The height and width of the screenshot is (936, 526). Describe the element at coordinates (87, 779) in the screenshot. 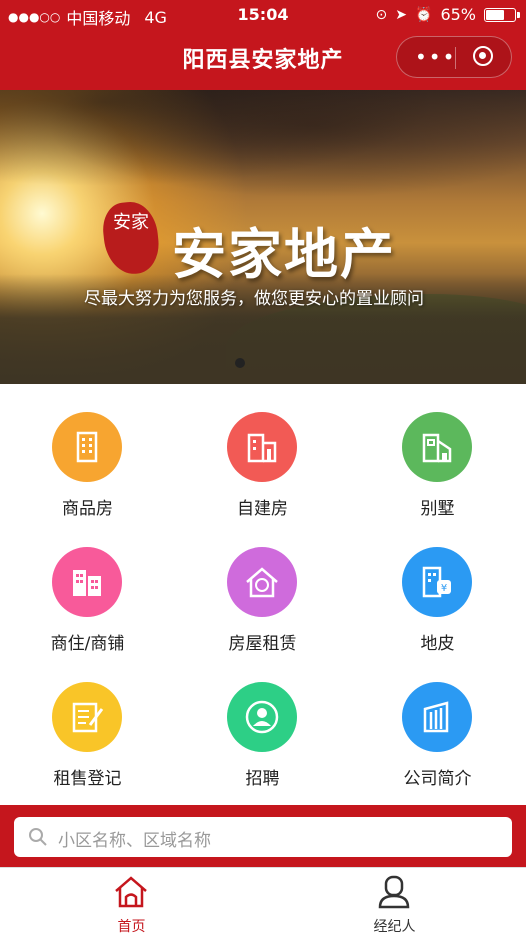

I see `menu-label: 租售登记` at that location.